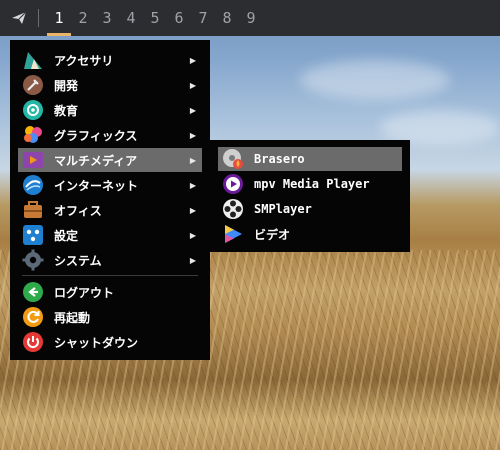 This screenshot has height=450, width=500. Describe the element at coordinates (84, 60) in the screenshot. I see `menu-item-label: アクセサリ` at that location.